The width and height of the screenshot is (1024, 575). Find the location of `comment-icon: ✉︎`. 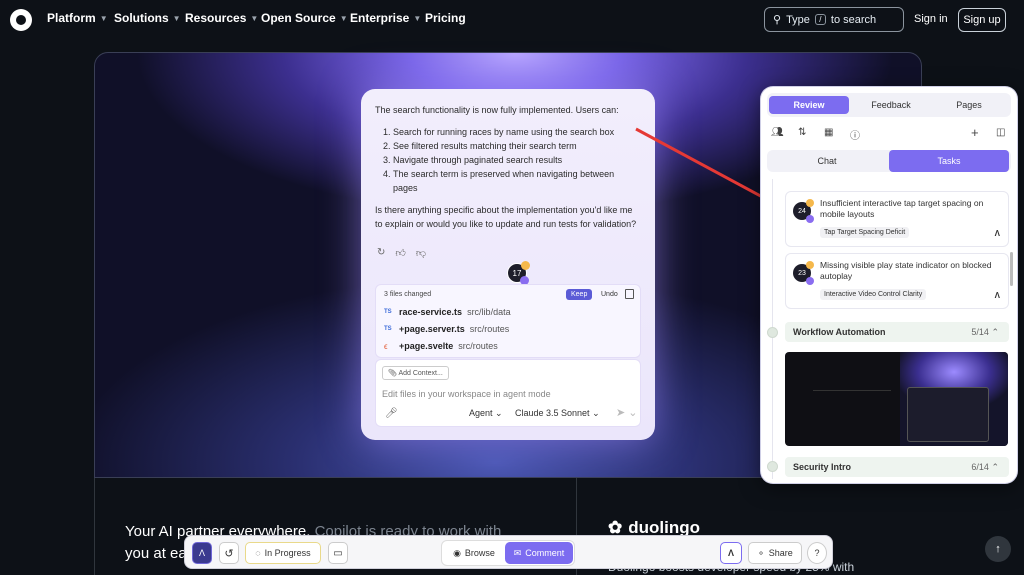

comment-icon: ✉︎ is located at coordinates (517, 552).